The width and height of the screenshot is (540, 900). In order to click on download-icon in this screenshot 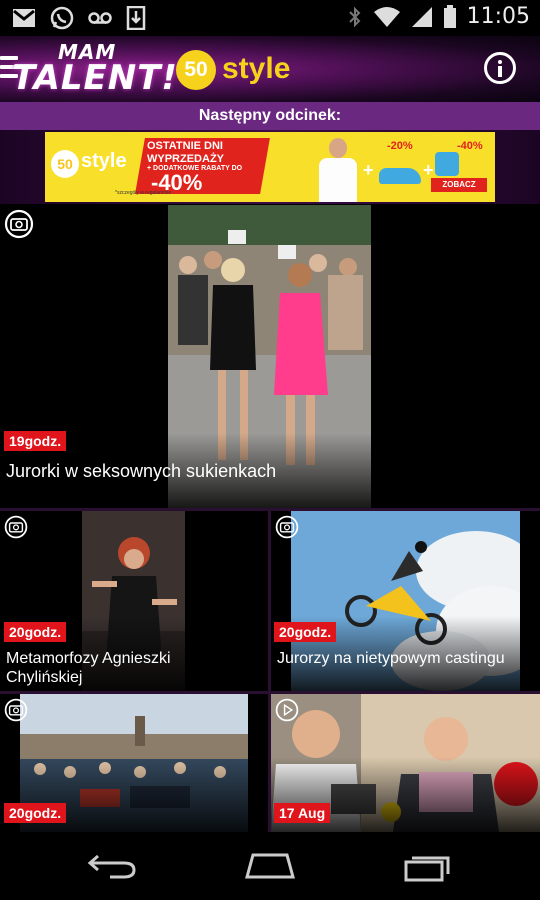, I will do `click(136, 18)`.